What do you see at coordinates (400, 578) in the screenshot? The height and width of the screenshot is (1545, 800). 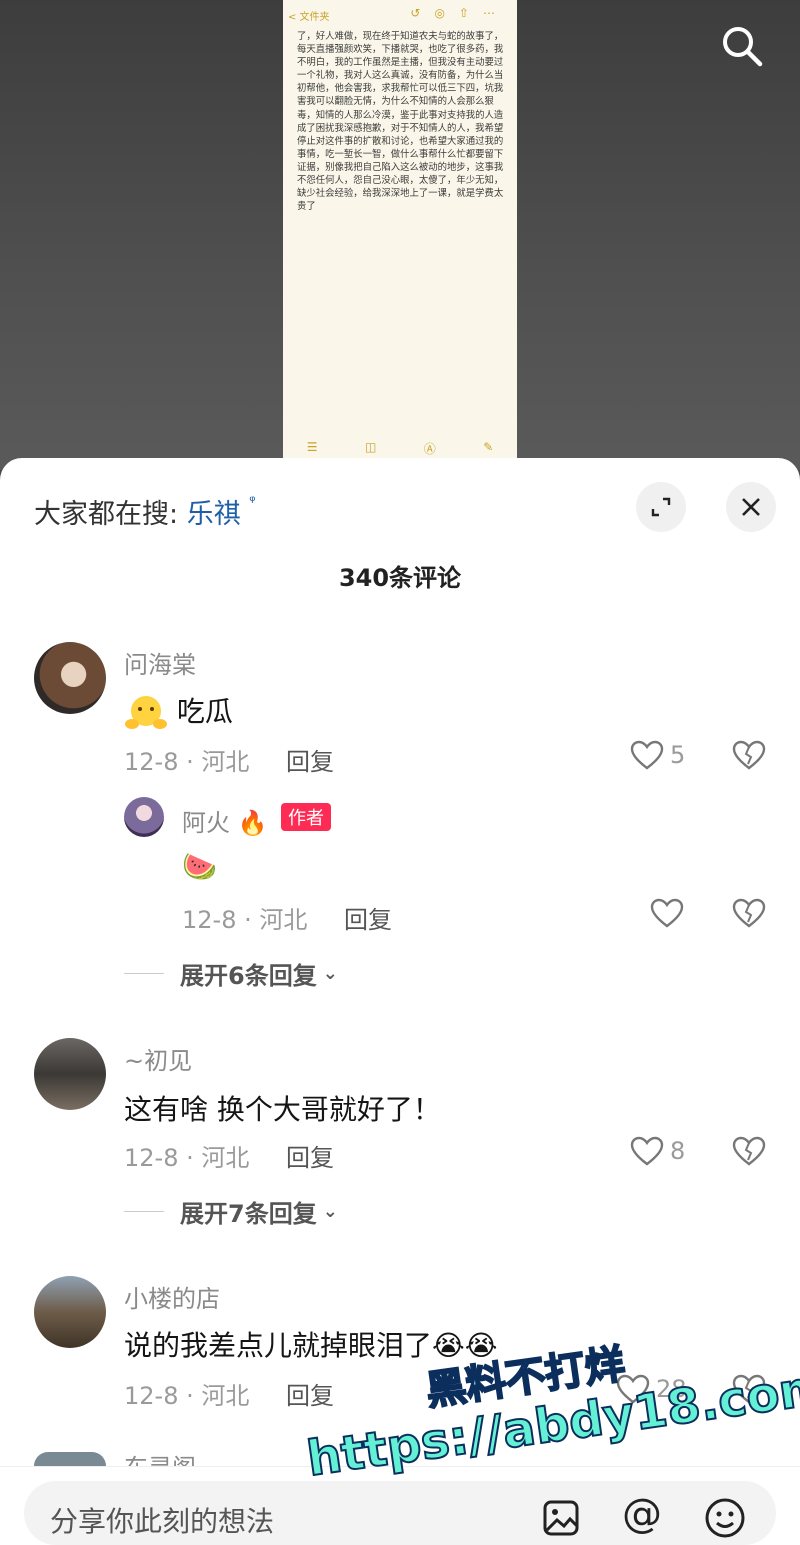 I see `comment-count: 340条评论` at bounding box center [400, 578].